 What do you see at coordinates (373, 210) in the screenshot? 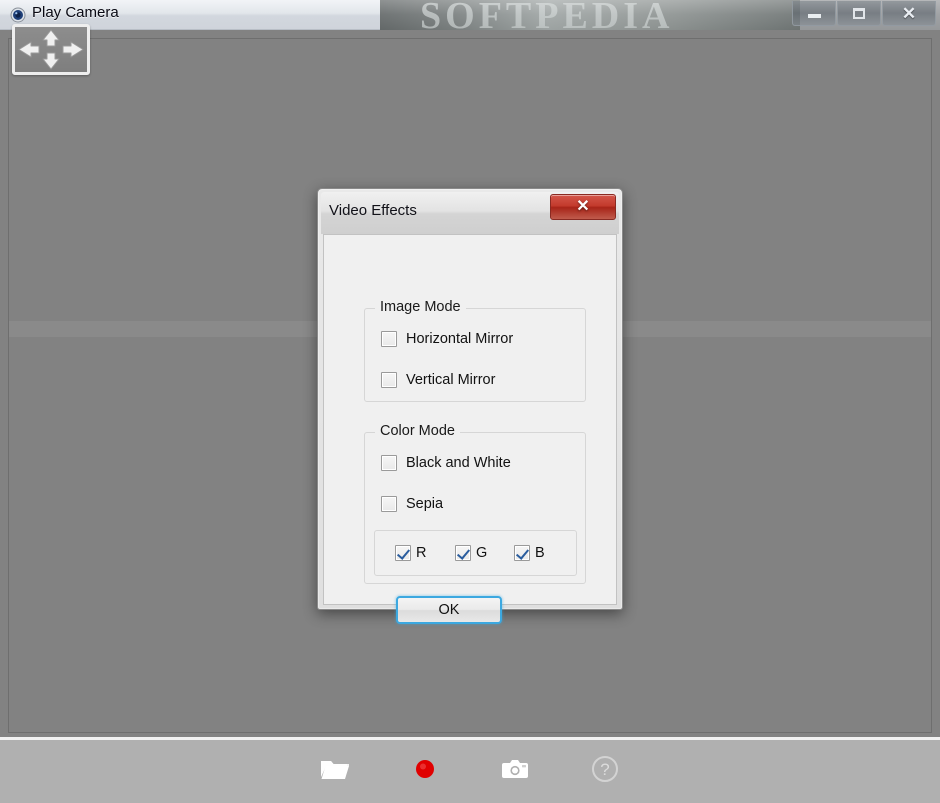
I see `dialog-title: Video Effects` at bounding box center [373, 210].